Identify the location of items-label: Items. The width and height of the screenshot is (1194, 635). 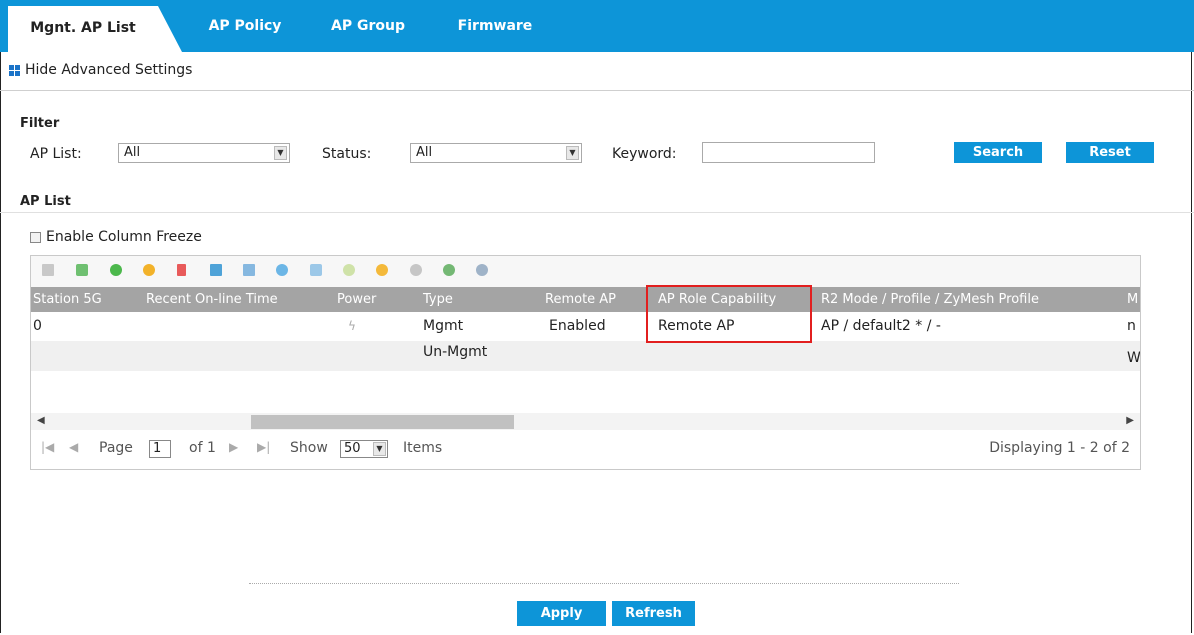
(423, 448).